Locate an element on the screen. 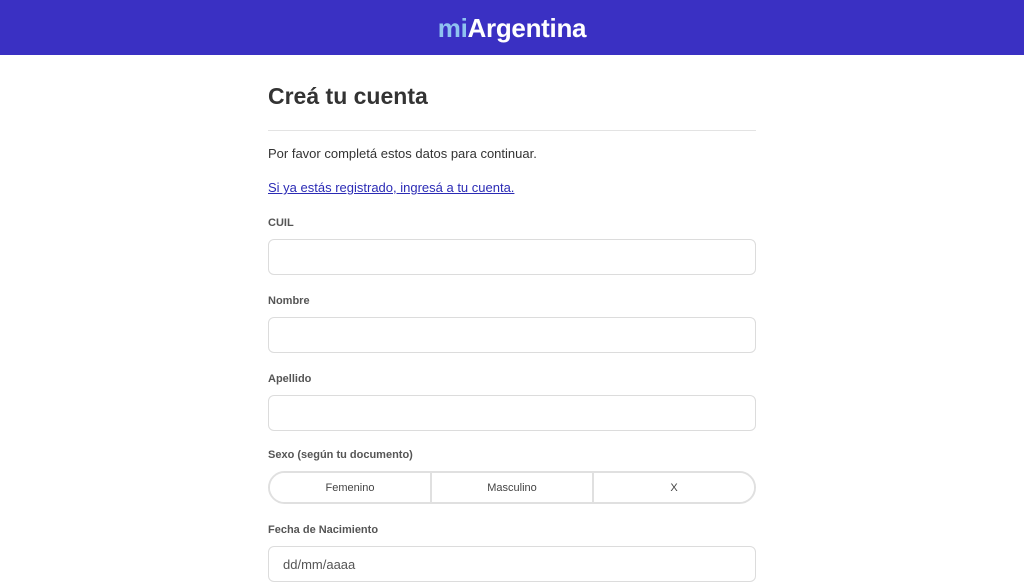  logo-main: Argentina is located at coordinates (527, 27).